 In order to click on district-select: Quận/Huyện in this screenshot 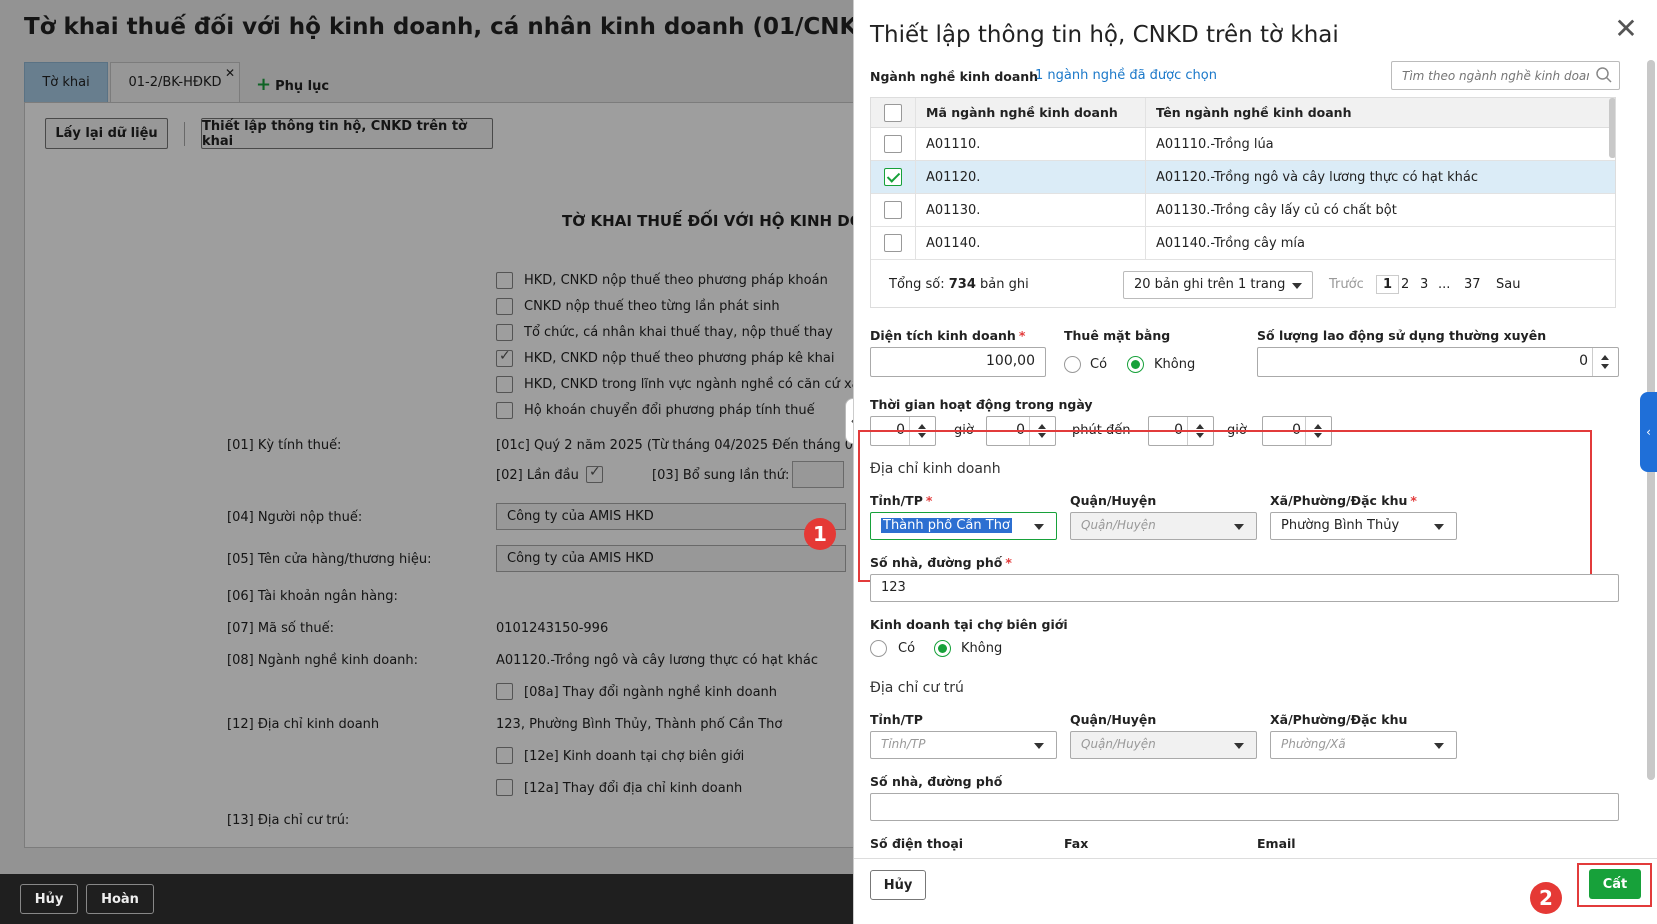, I will do `click(1163, 526)`.